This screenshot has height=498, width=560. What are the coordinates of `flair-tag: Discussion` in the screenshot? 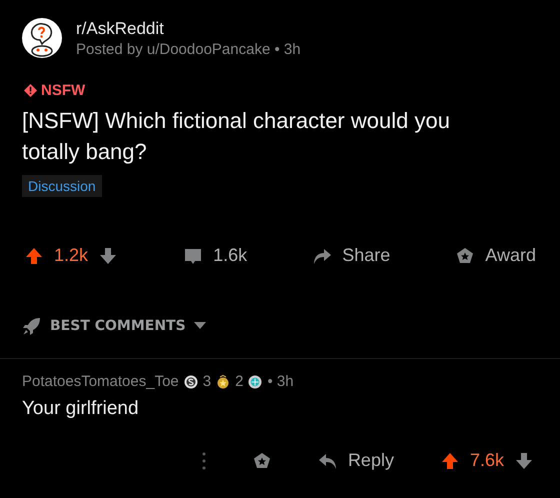 It's located at (62, 186).